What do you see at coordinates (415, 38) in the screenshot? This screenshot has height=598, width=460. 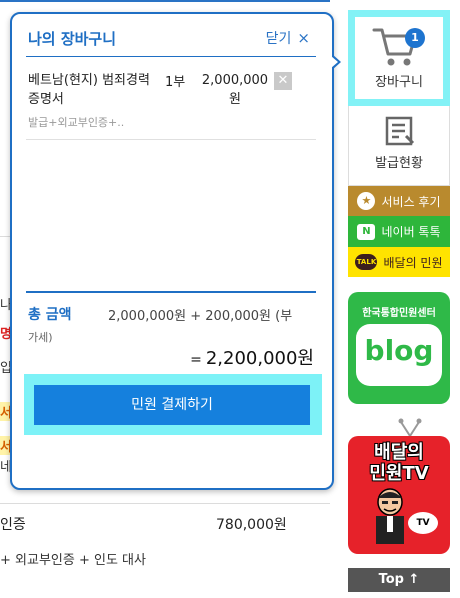 I see `cart-count-badge: 1` at bounding box center [415, 38].